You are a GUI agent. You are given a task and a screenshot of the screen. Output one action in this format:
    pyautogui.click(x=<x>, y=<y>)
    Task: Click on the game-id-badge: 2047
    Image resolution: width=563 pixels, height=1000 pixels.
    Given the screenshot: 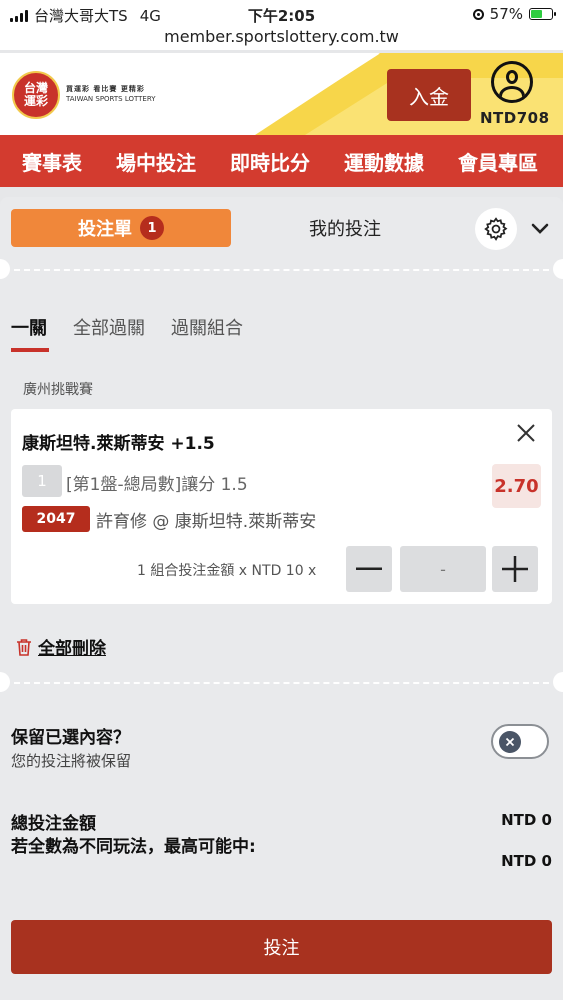 What is the action you would take?
    pyautogui.click(x=56, y=519)
    